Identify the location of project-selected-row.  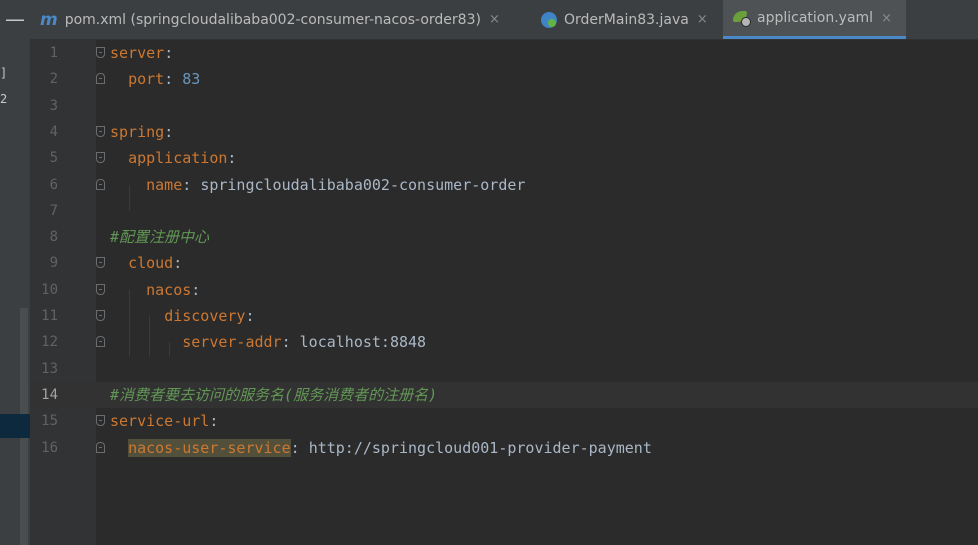
(15, 426).